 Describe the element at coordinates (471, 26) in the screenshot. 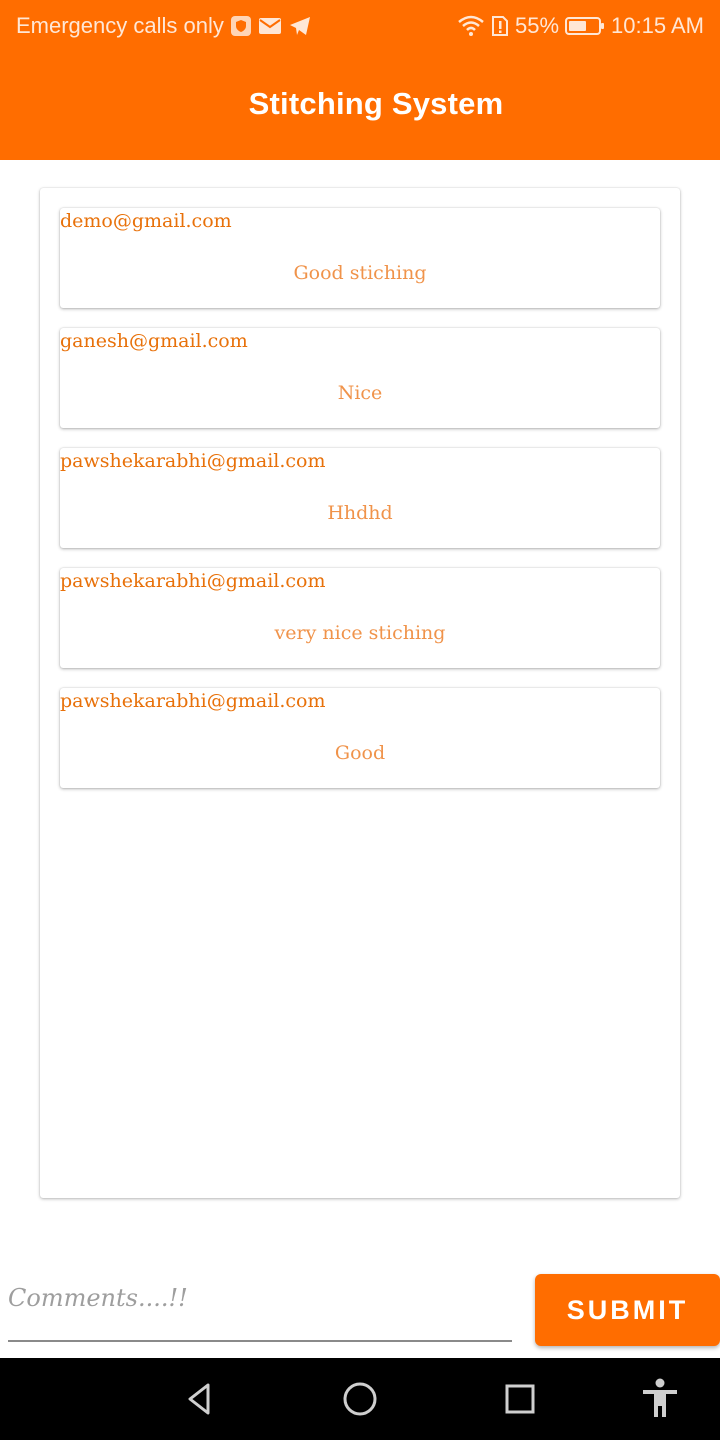

I see `wifi-icon` at that location.